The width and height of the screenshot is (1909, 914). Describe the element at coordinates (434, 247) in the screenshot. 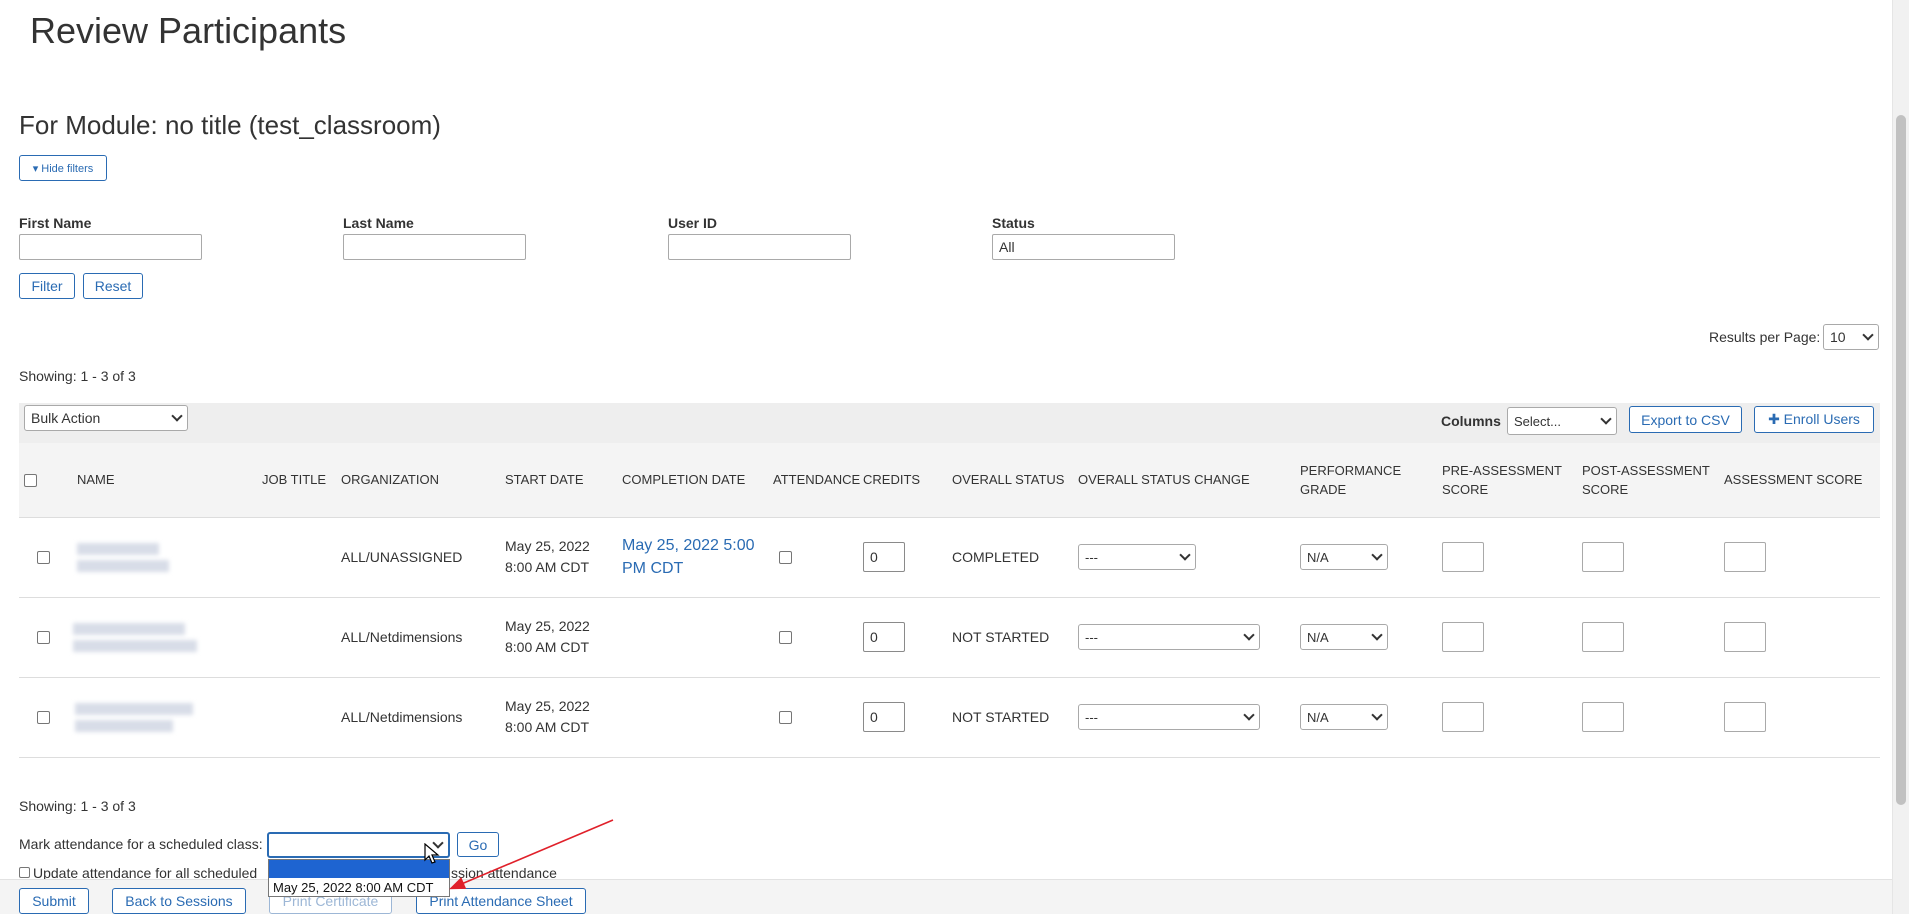

I see `last-name-input` at that location.